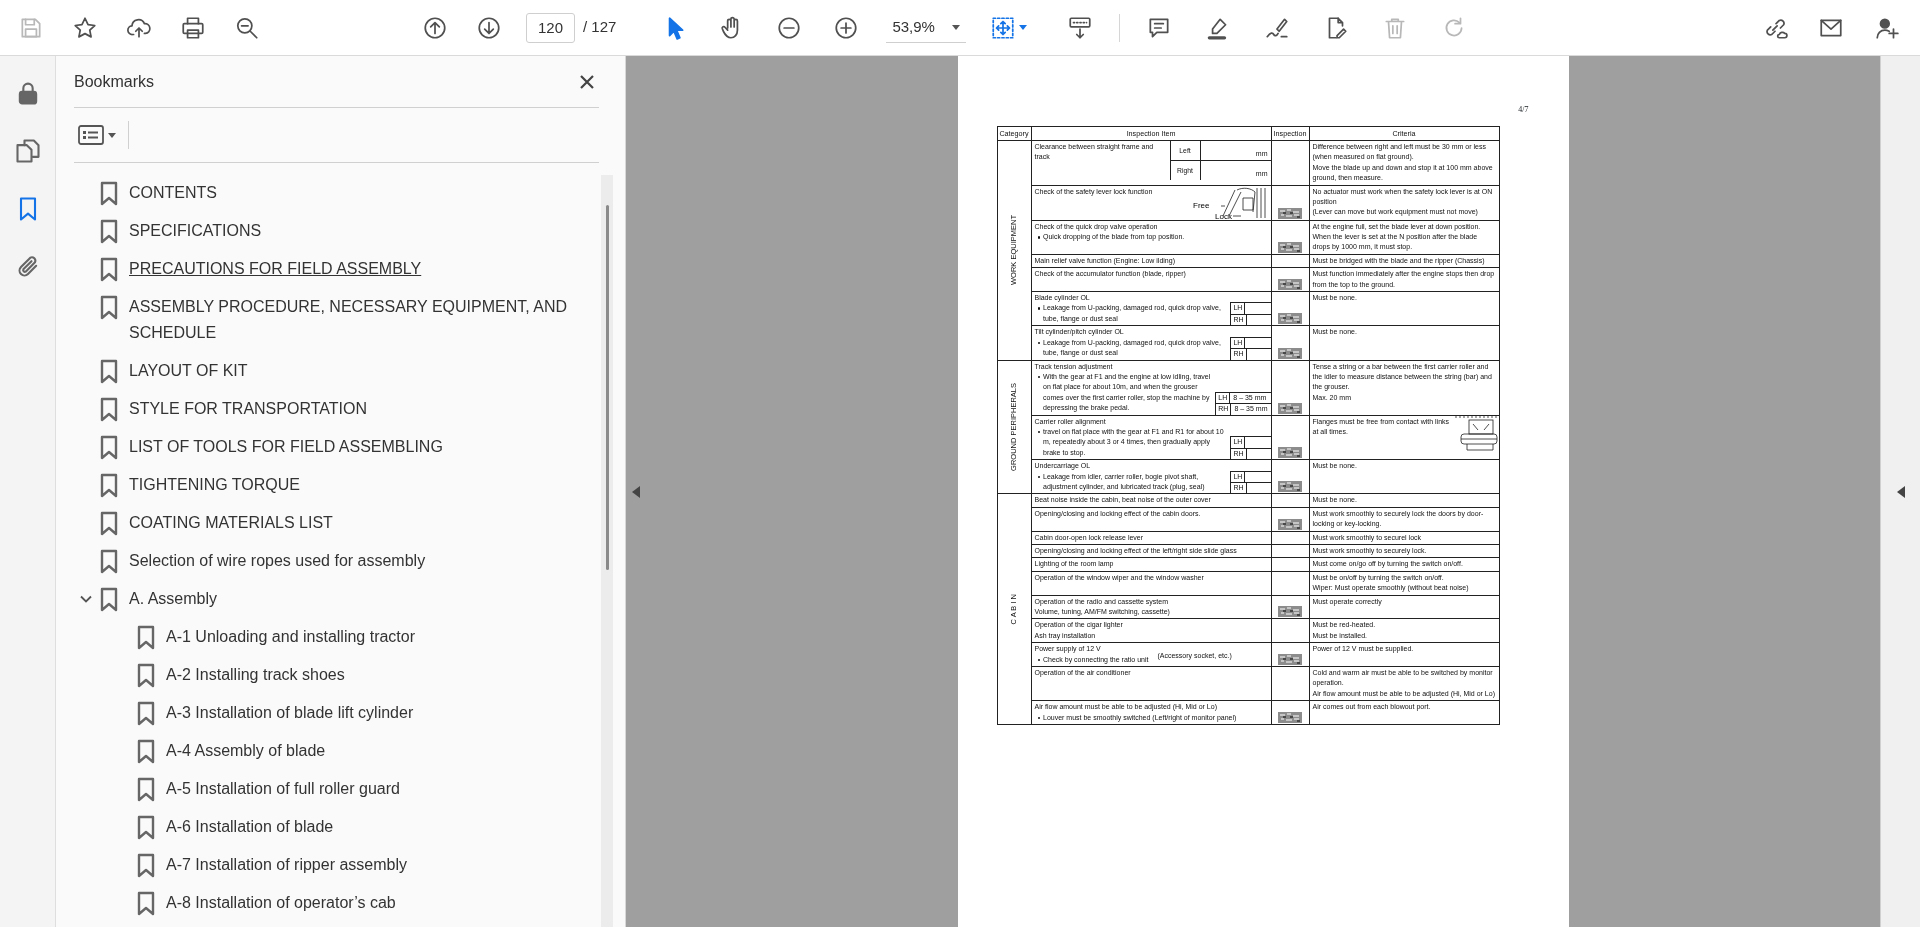  I want to click on star-icon, so click(85, 27).